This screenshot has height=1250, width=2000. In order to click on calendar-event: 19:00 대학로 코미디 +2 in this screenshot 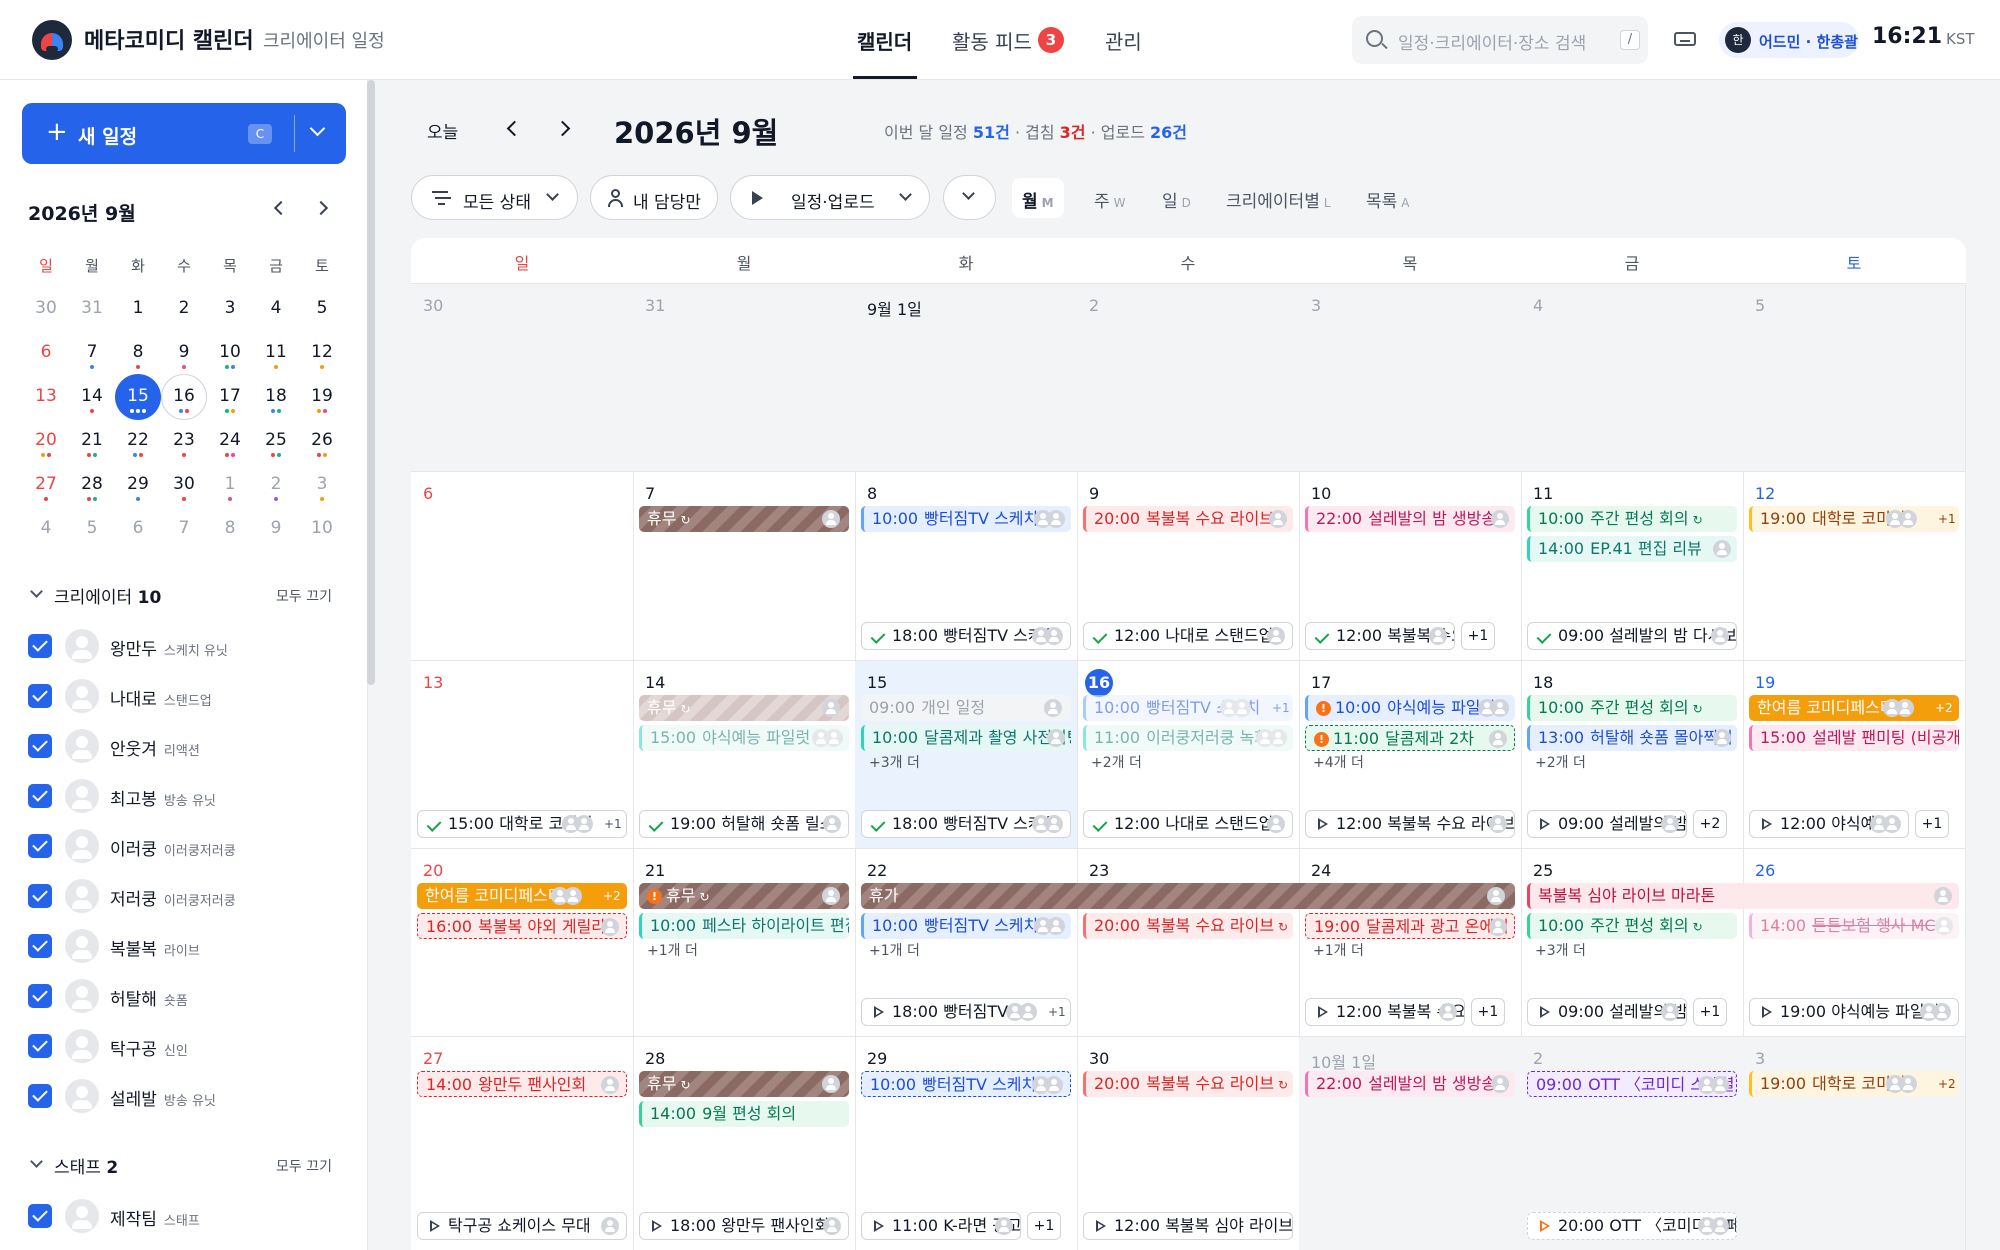, I will do `click(1854, 1084)`.